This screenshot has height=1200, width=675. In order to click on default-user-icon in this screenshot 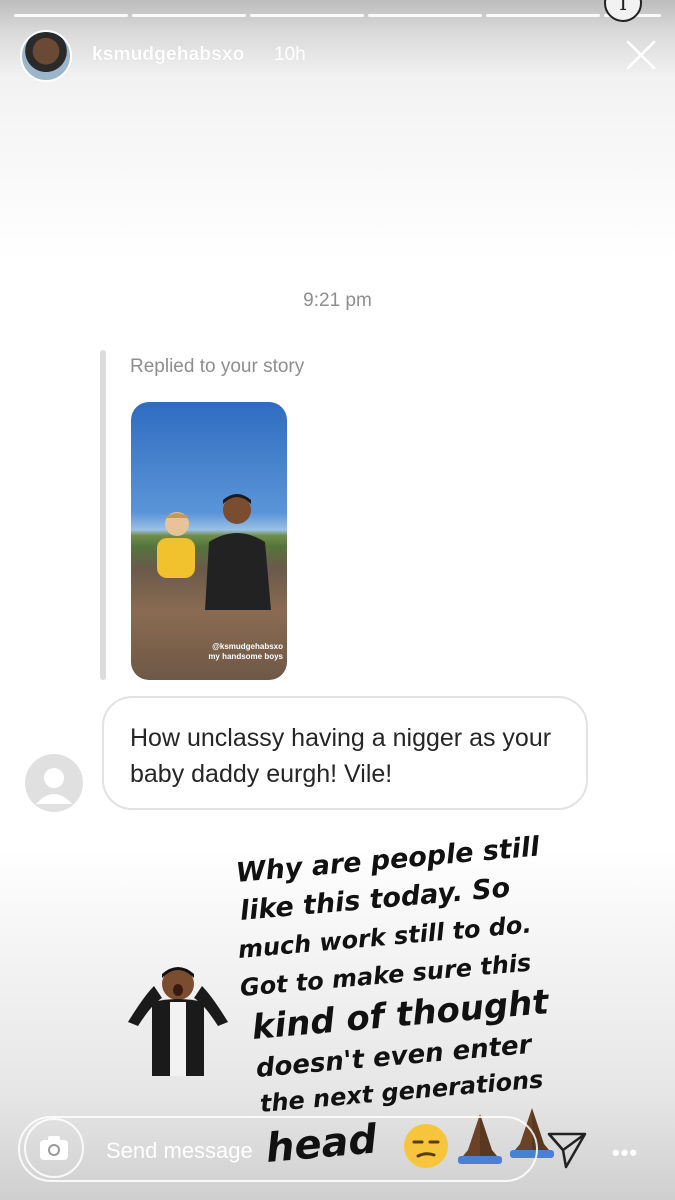, I will do `click(54, 786)`.